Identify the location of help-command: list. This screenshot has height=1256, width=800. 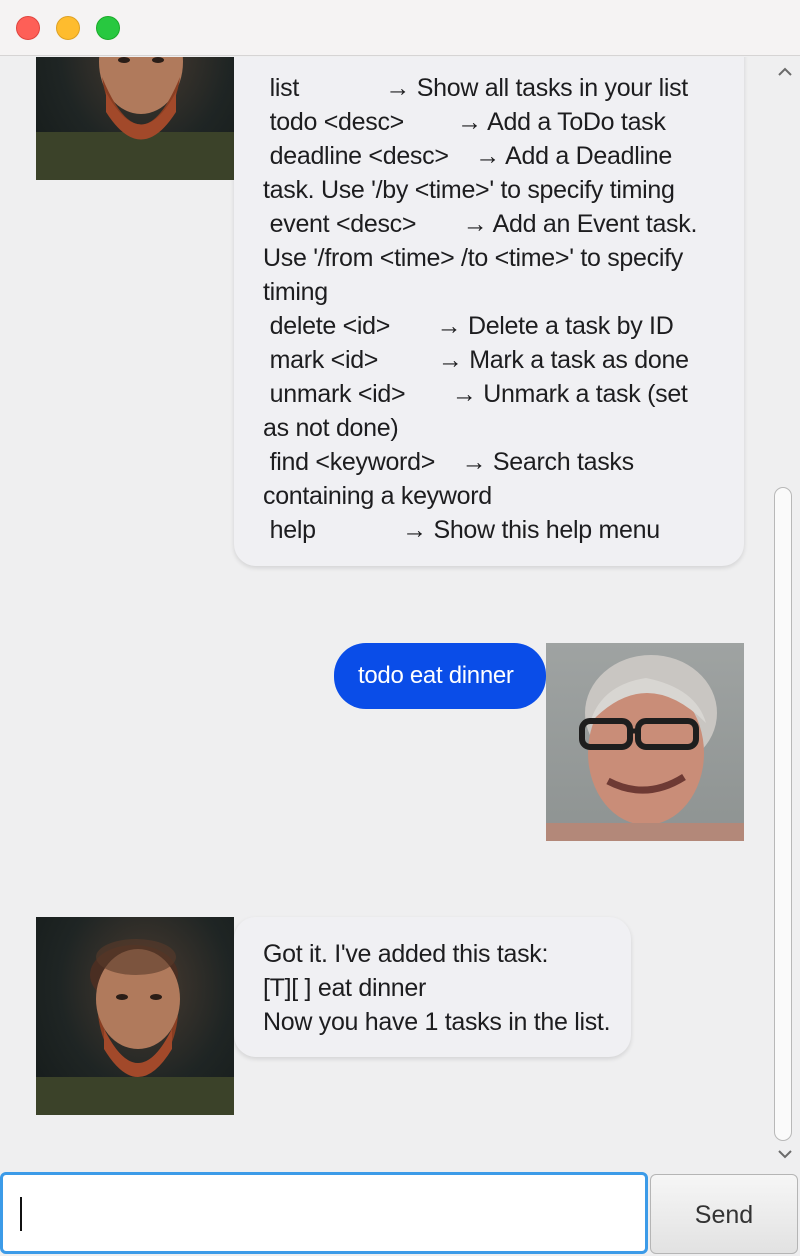
(324, 88).